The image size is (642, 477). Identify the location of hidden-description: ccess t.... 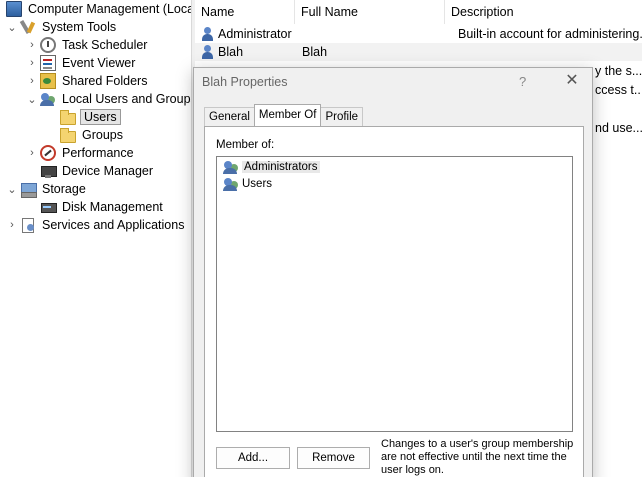
(618, 90).